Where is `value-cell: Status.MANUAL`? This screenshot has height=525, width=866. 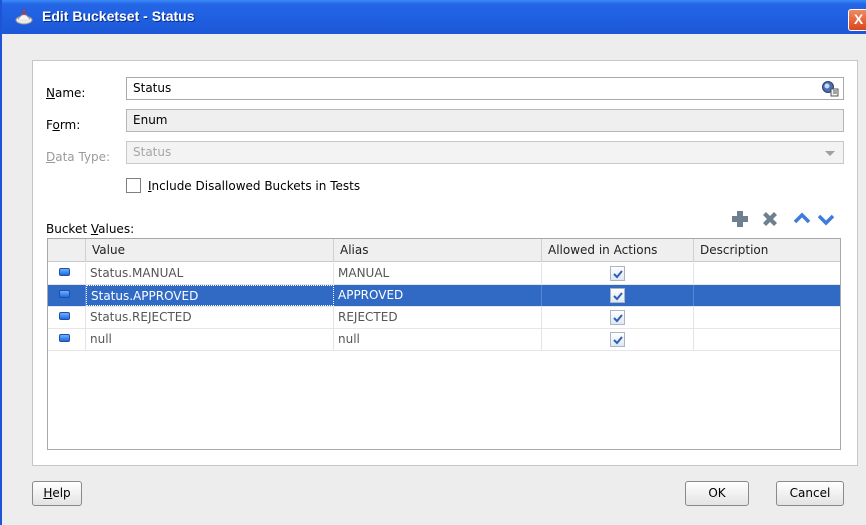 value-cell: Status.MANUAL is located at coordinates (210, 273).